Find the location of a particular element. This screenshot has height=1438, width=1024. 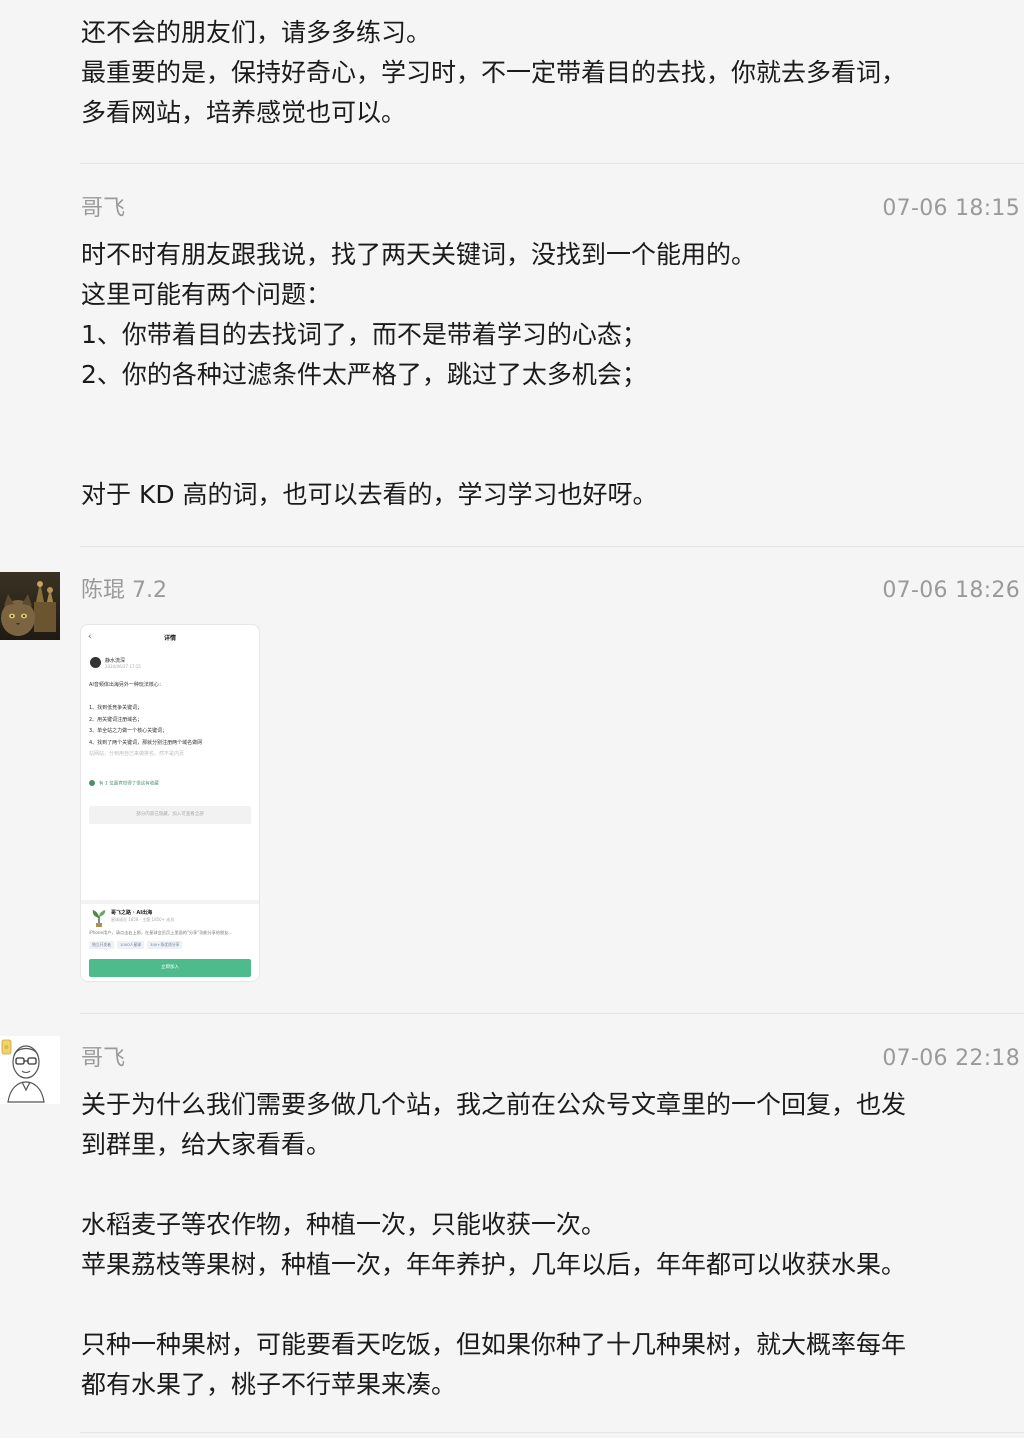

message-line: 都有水果了，桃子不行苹果来凑。 is located at coordinates (269, 1384).